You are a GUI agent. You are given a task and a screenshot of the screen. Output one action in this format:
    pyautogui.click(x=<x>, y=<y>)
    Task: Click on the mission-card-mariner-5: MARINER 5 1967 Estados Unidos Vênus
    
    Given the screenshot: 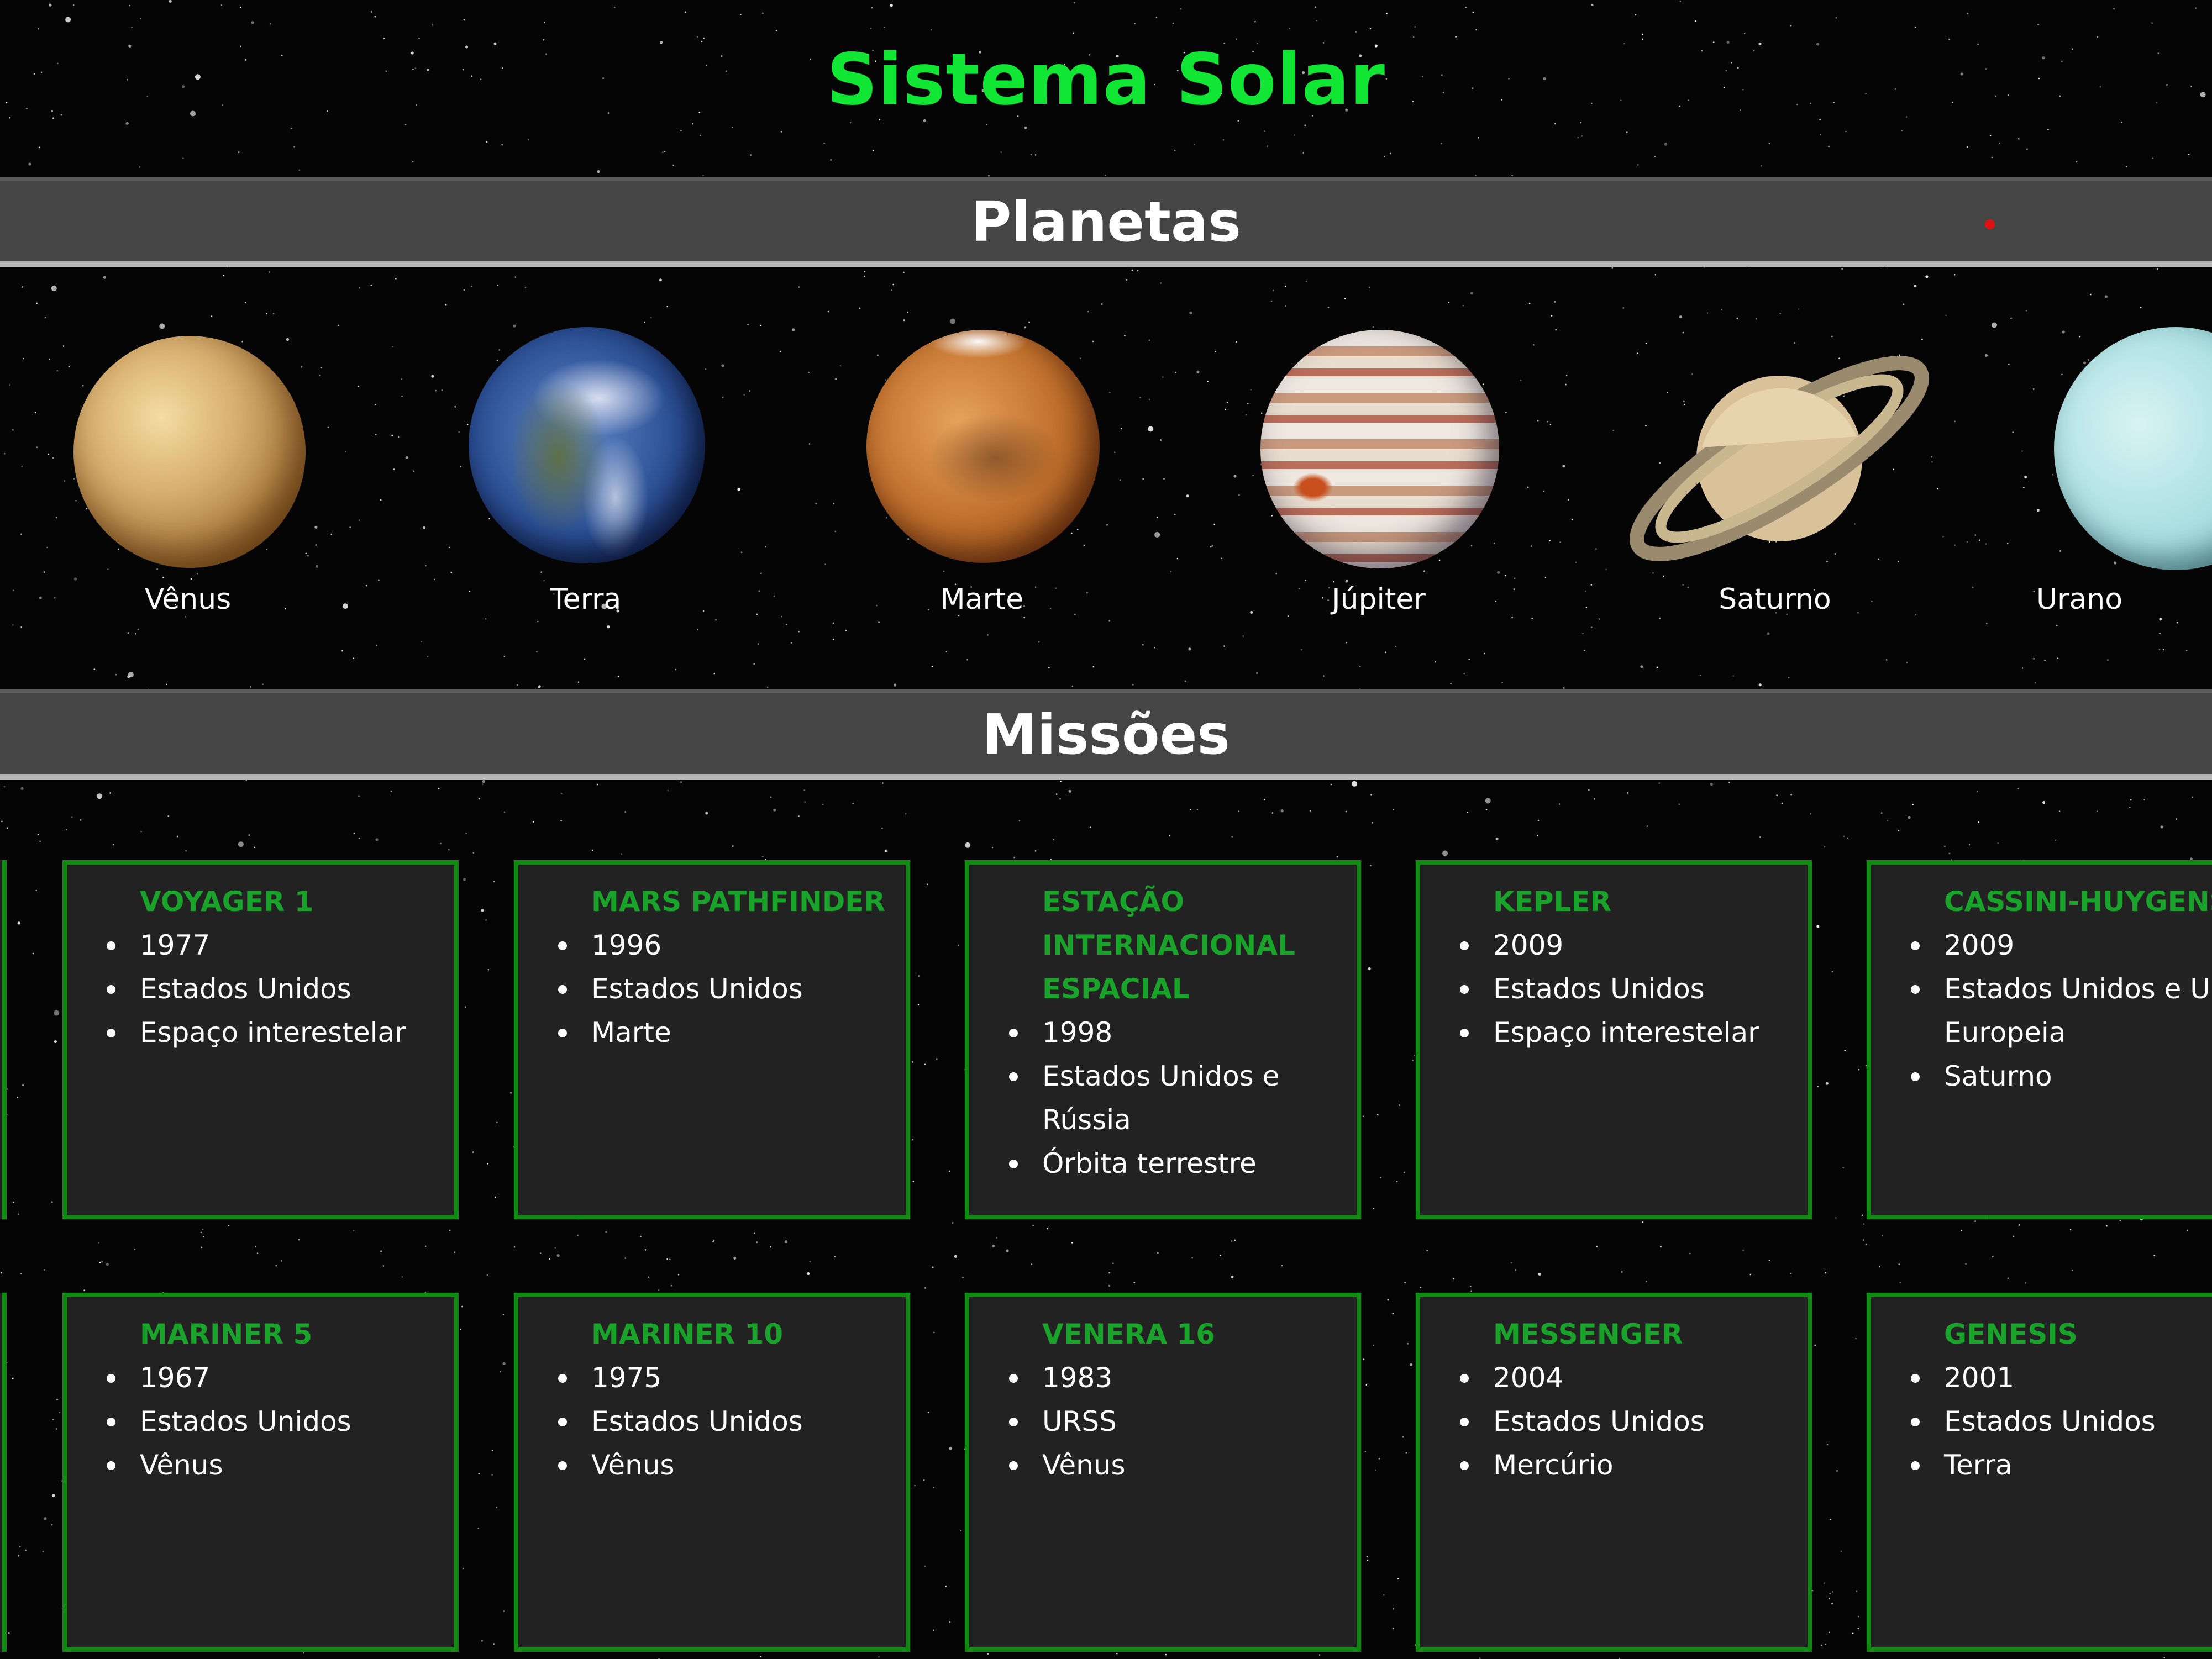 What is the action you would take?
    pyautogui.click(x=260, y=1472)
    